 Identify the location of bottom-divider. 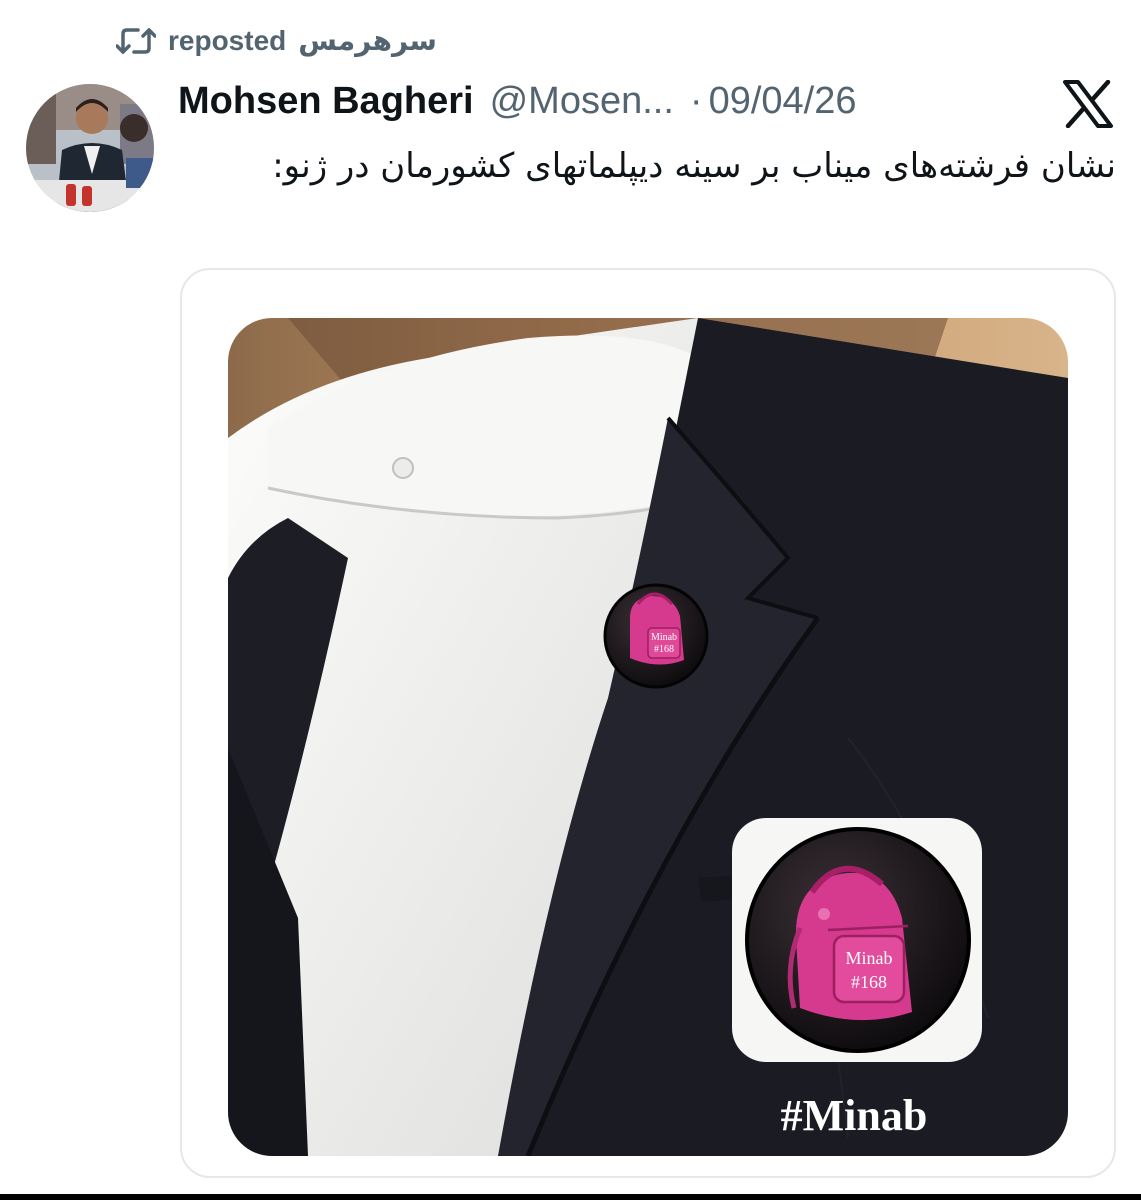
(570, 1197).